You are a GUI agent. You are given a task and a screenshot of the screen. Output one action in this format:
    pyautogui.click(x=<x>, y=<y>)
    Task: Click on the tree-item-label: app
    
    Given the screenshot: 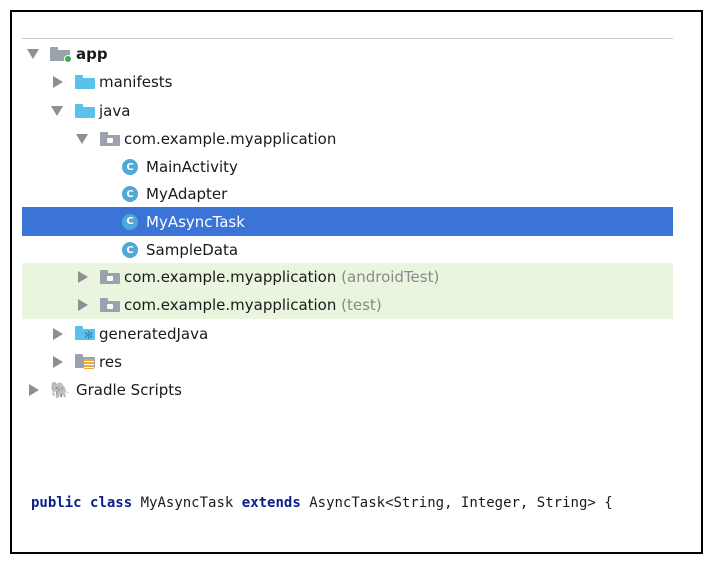 What is the action you would take?
    pyautogui.click(x=92, y=54)
    